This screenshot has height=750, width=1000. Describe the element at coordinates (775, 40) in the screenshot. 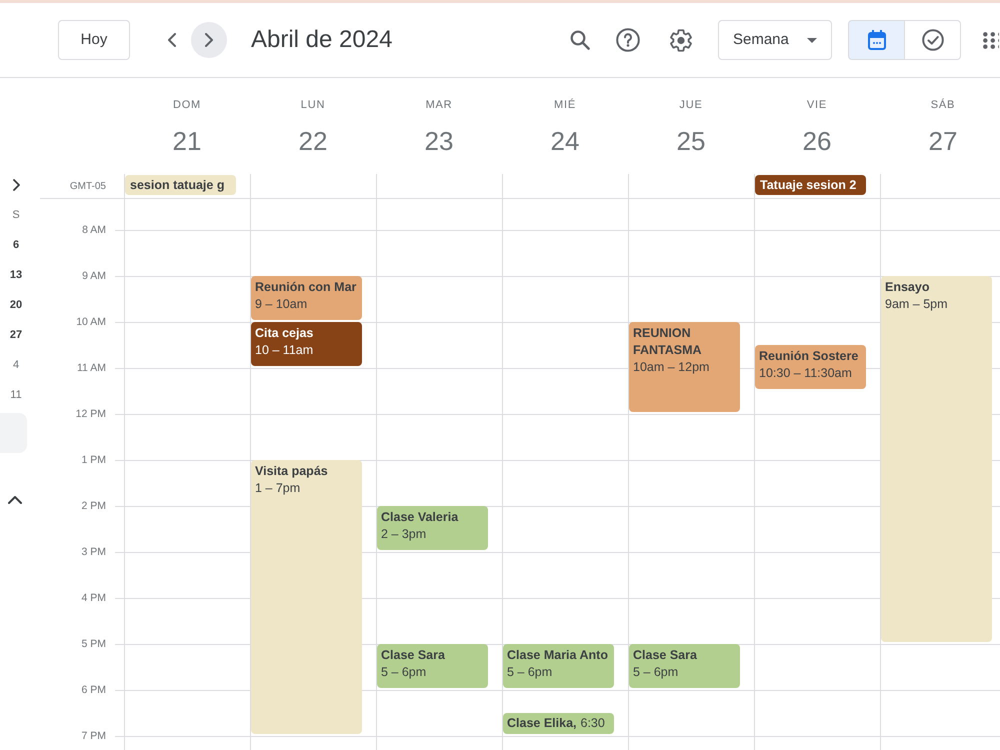

I see `view-dropdown: Semana` at that location.